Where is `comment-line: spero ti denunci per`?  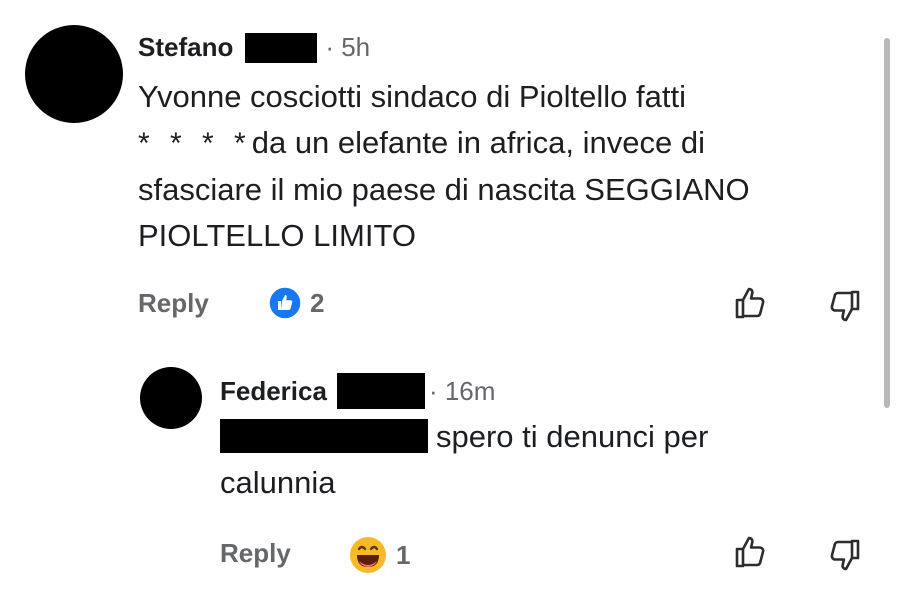 comment-line: spero ti denunci per is located at coordinates (530, 437).